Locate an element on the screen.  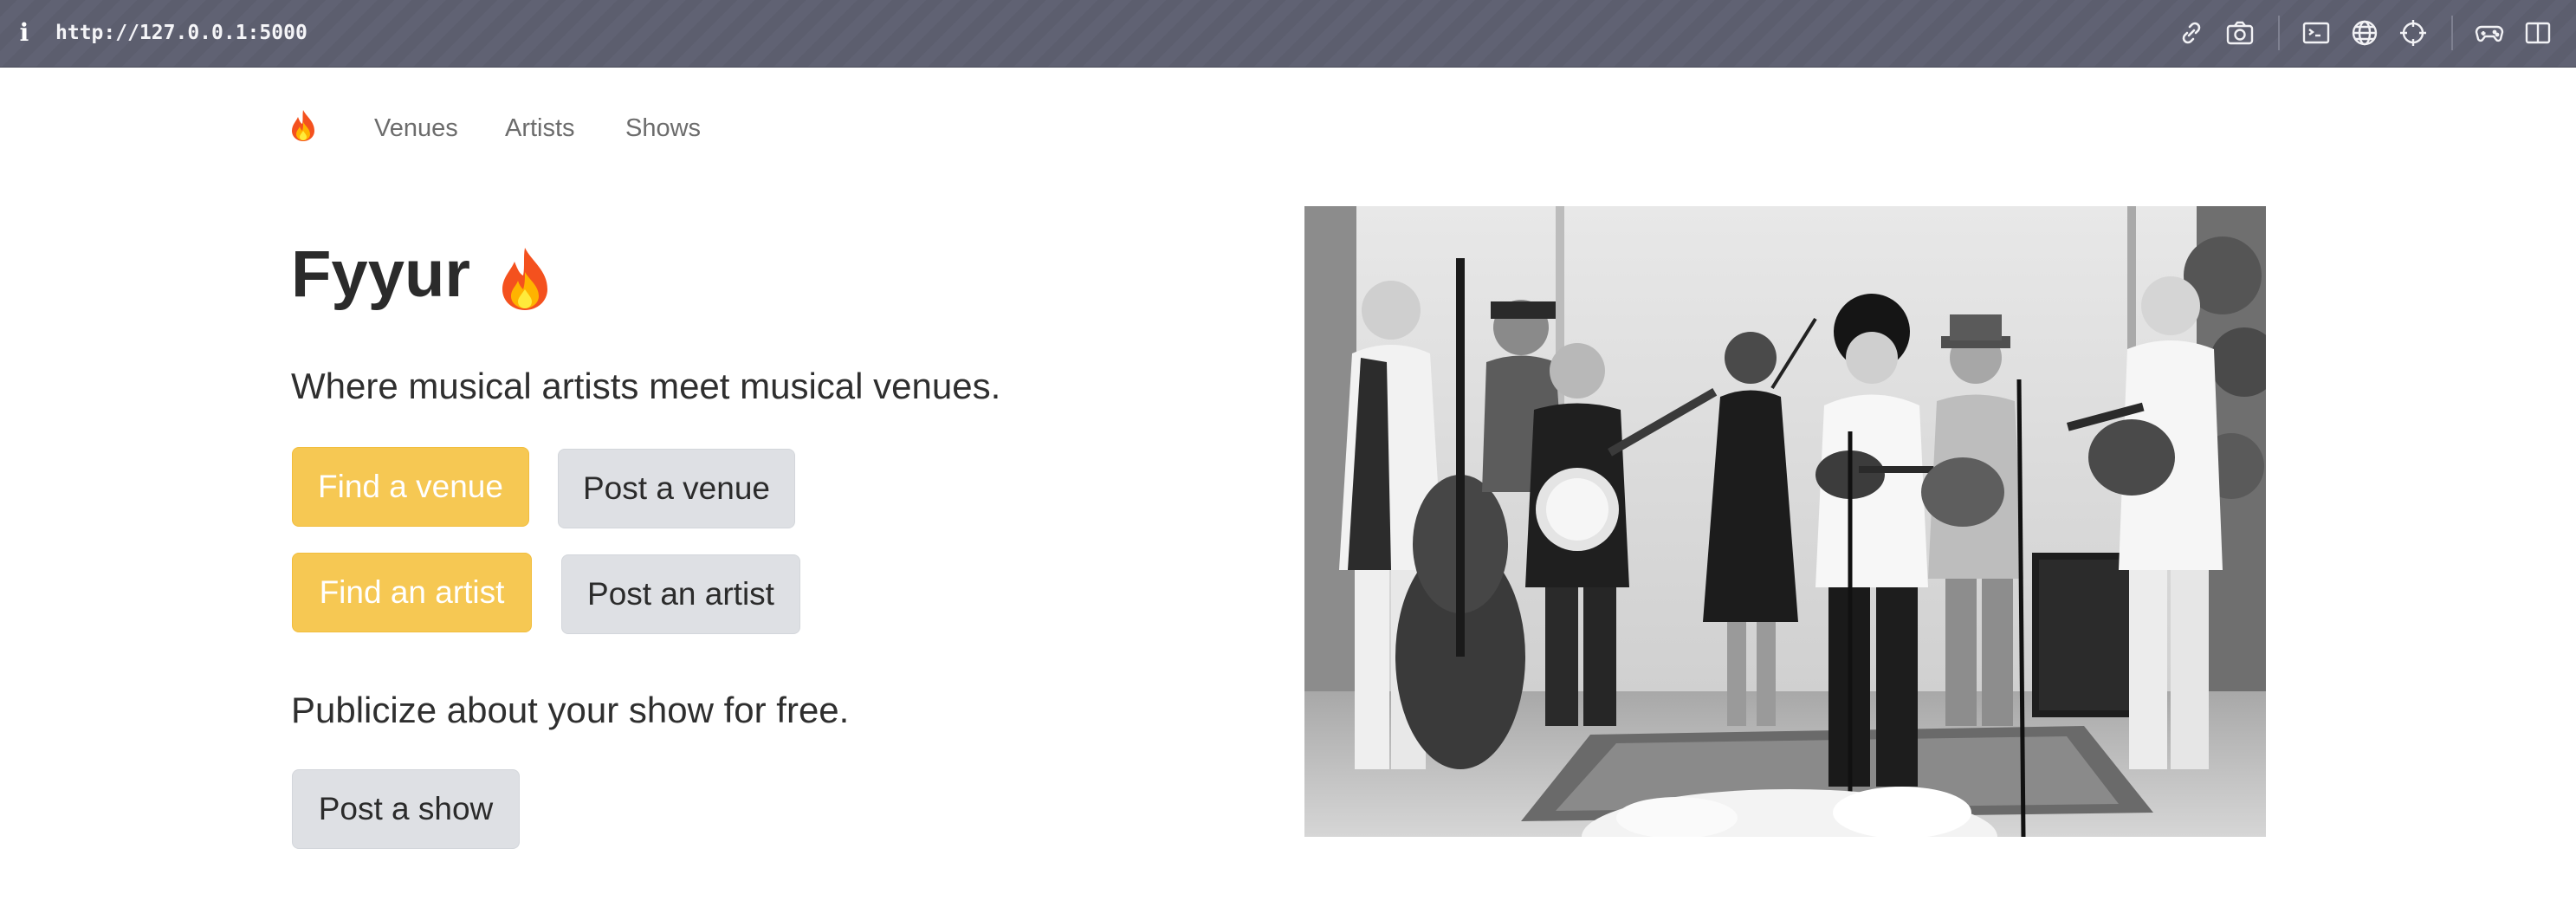
post-show-button: Post a show is located at coordinates (406, 809).